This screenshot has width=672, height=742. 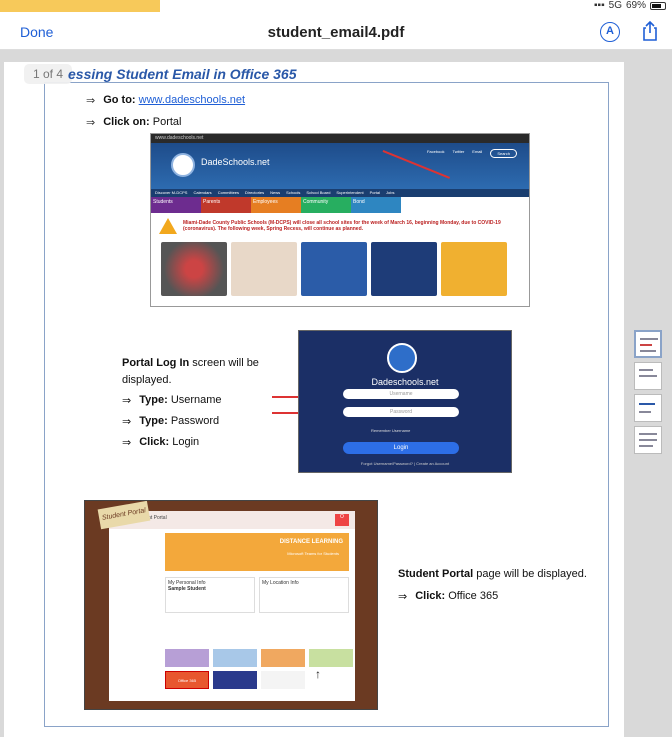 I want to click on page-heading: essing Student Email in Office 365, so click(x=182, y=74).